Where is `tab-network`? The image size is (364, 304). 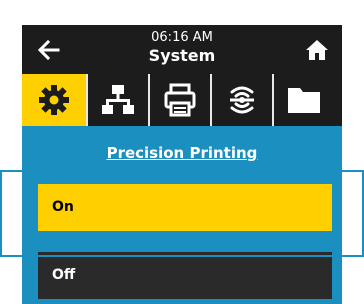
tab-network is located at coordinates (117, 100).